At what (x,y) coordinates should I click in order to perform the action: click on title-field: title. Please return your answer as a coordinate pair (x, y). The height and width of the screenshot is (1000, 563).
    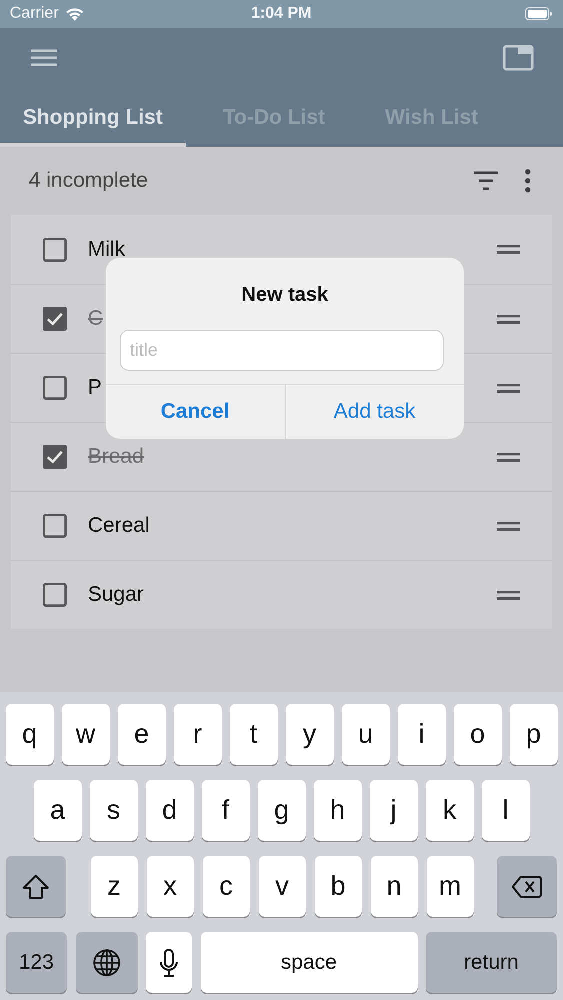
    Looking at the image, I should click on (282, 350).